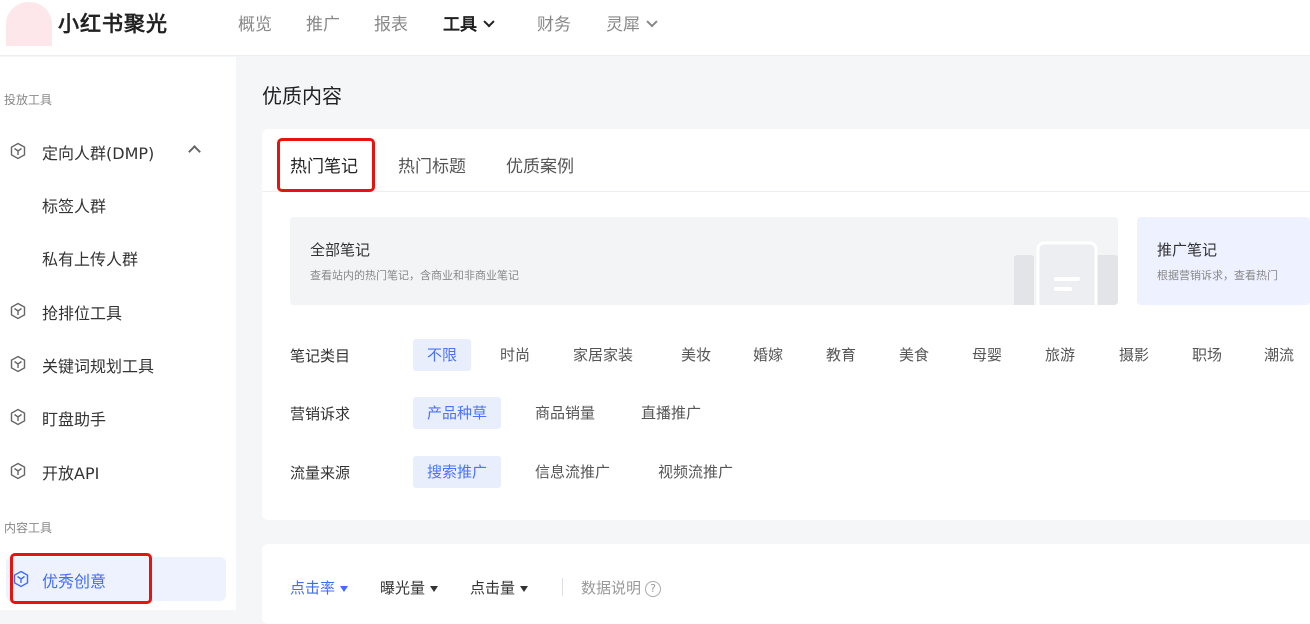 The width and height of the screenshot is (1310, 624). What do you see at coordinates (1207, 355) in the screenshot?
I see `category-chip: 职场` at bounding box center [1207, 355].